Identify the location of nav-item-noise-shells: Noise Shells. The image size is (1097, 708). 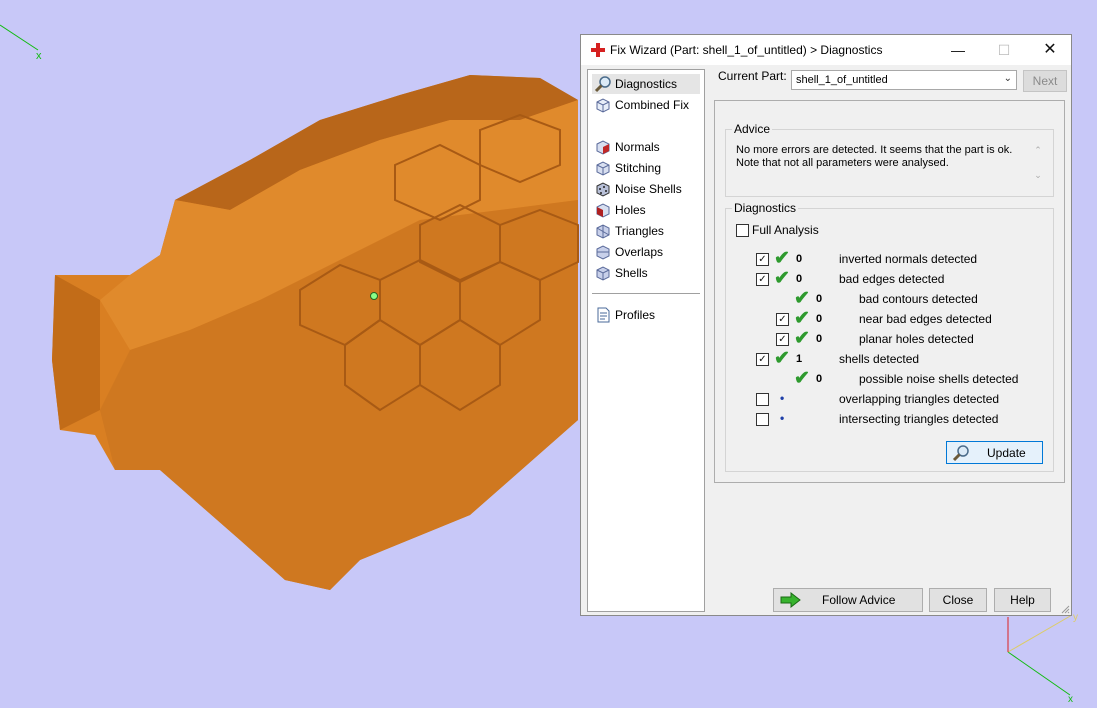
(646, 189).